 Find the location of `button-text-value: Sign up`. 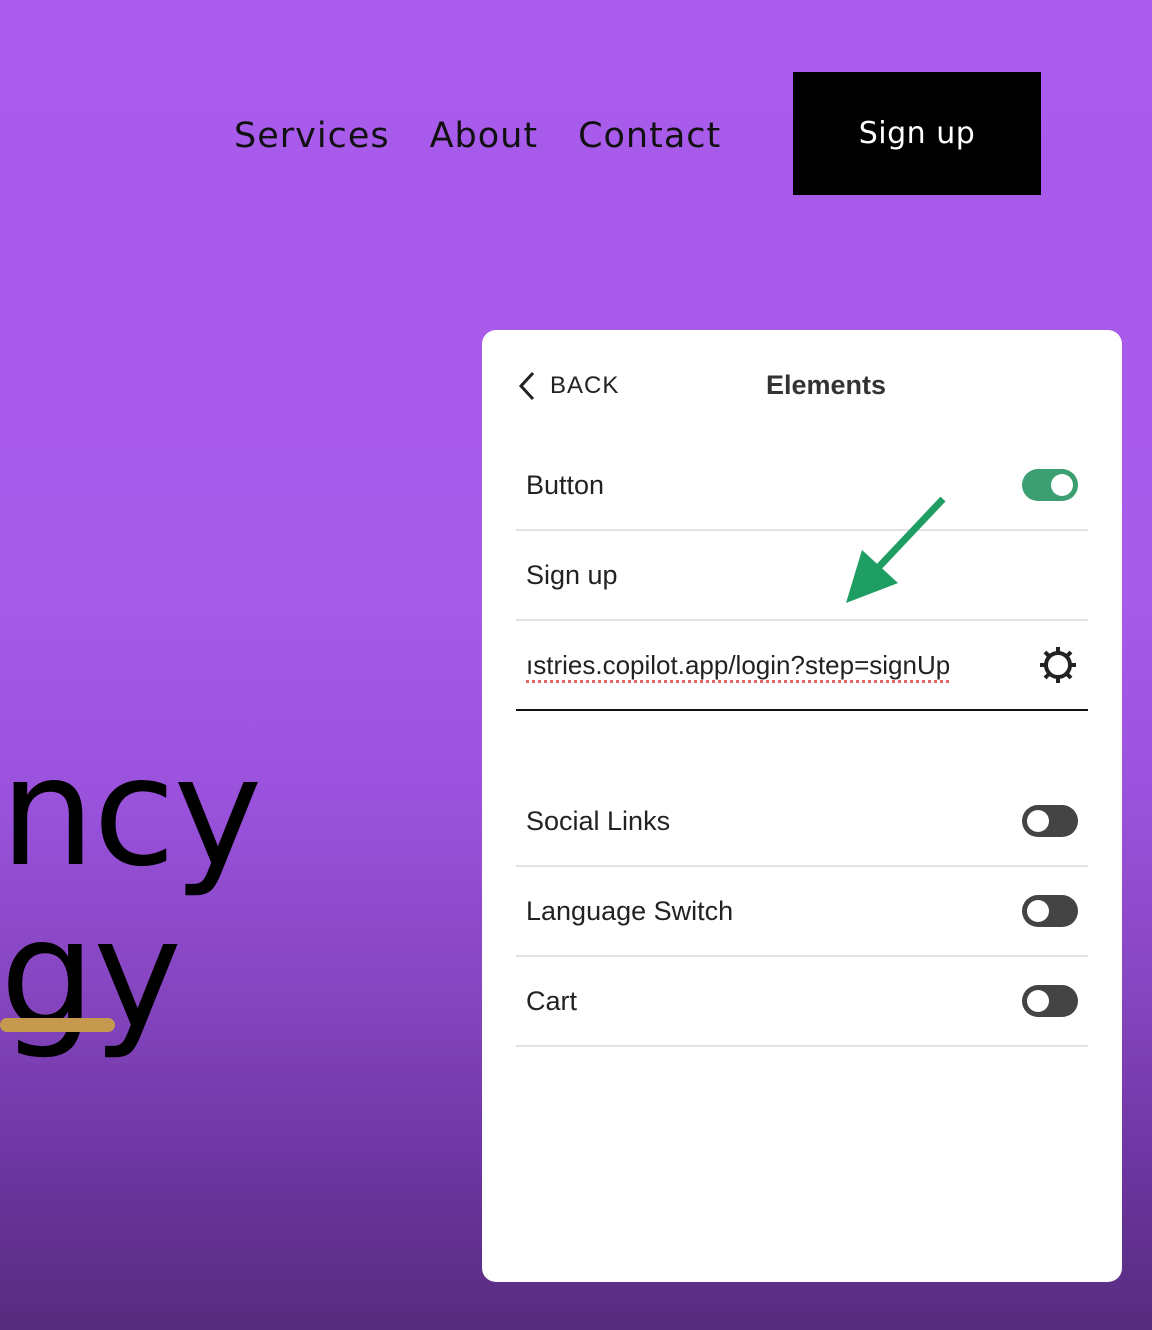

button-text-value: Sign up is located at coordinates (572, 574).